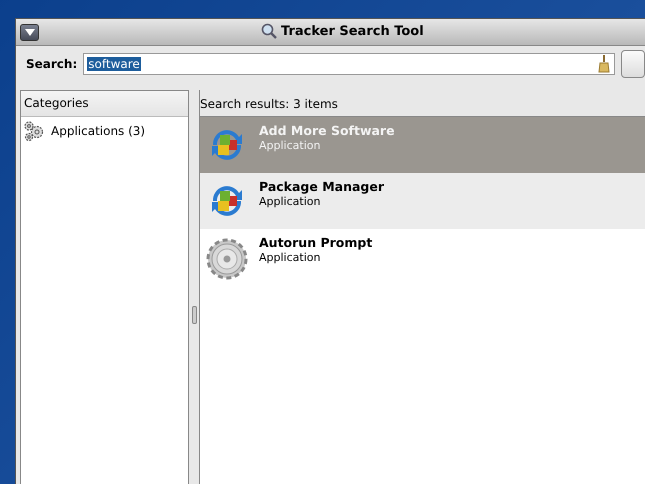  What do you see at coordinates (104, 104) in the screenshot?
I see `column-header: Categories` at bounding box center [104, 104].